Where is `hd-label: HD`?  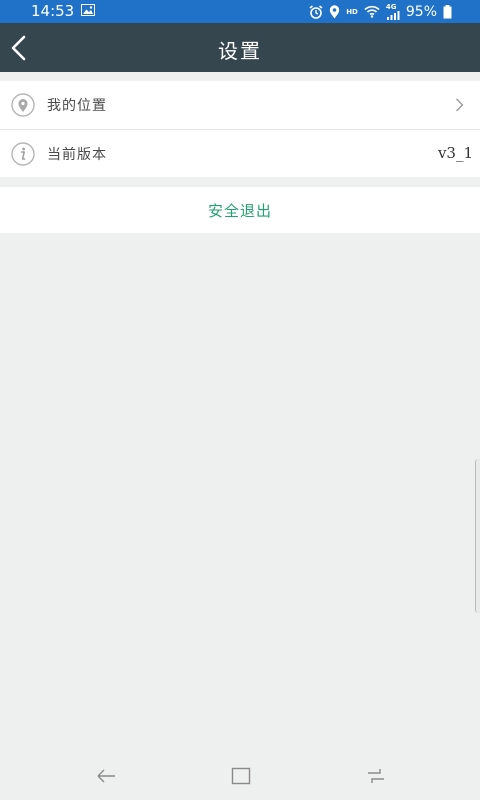 hd-label: HD is located at coordinates (352, 11).